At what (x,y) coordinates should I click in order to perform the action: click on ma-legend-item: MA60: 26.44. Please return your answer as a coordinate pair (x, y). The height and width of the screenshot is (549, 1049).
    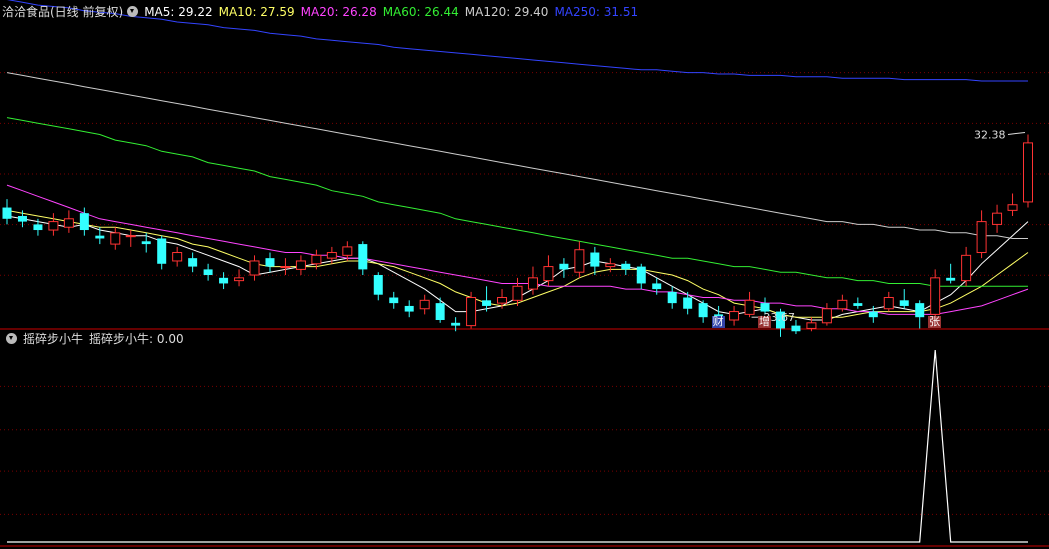
    Looking at the image, I should click on (420, 12).